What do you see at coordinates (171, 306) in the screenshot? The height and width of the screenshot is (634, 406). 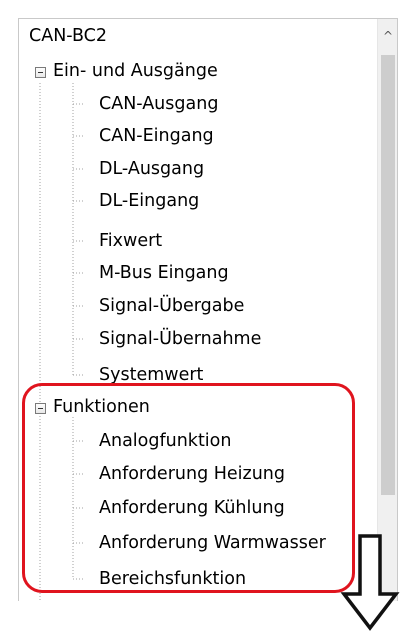 I see `tree-item-signal-uebergabe: Signal-Übergabe` at bounding box center [171, 306].